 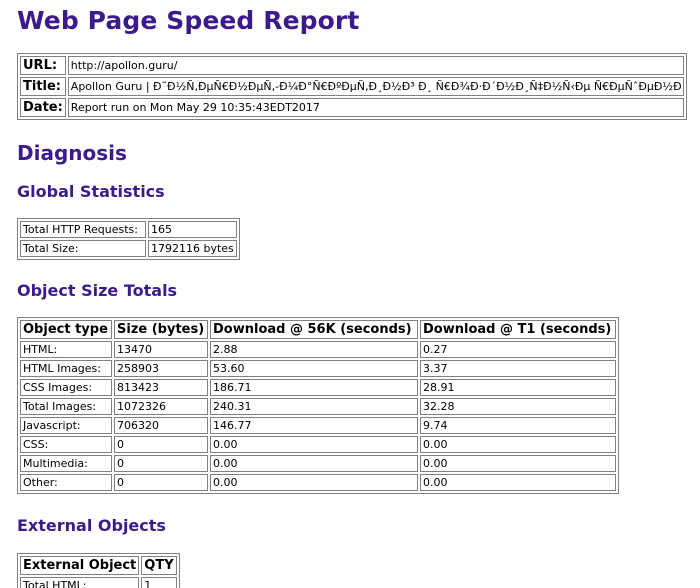 I want to click on object-type-cell: HTML:, so click(x=66, y=349).